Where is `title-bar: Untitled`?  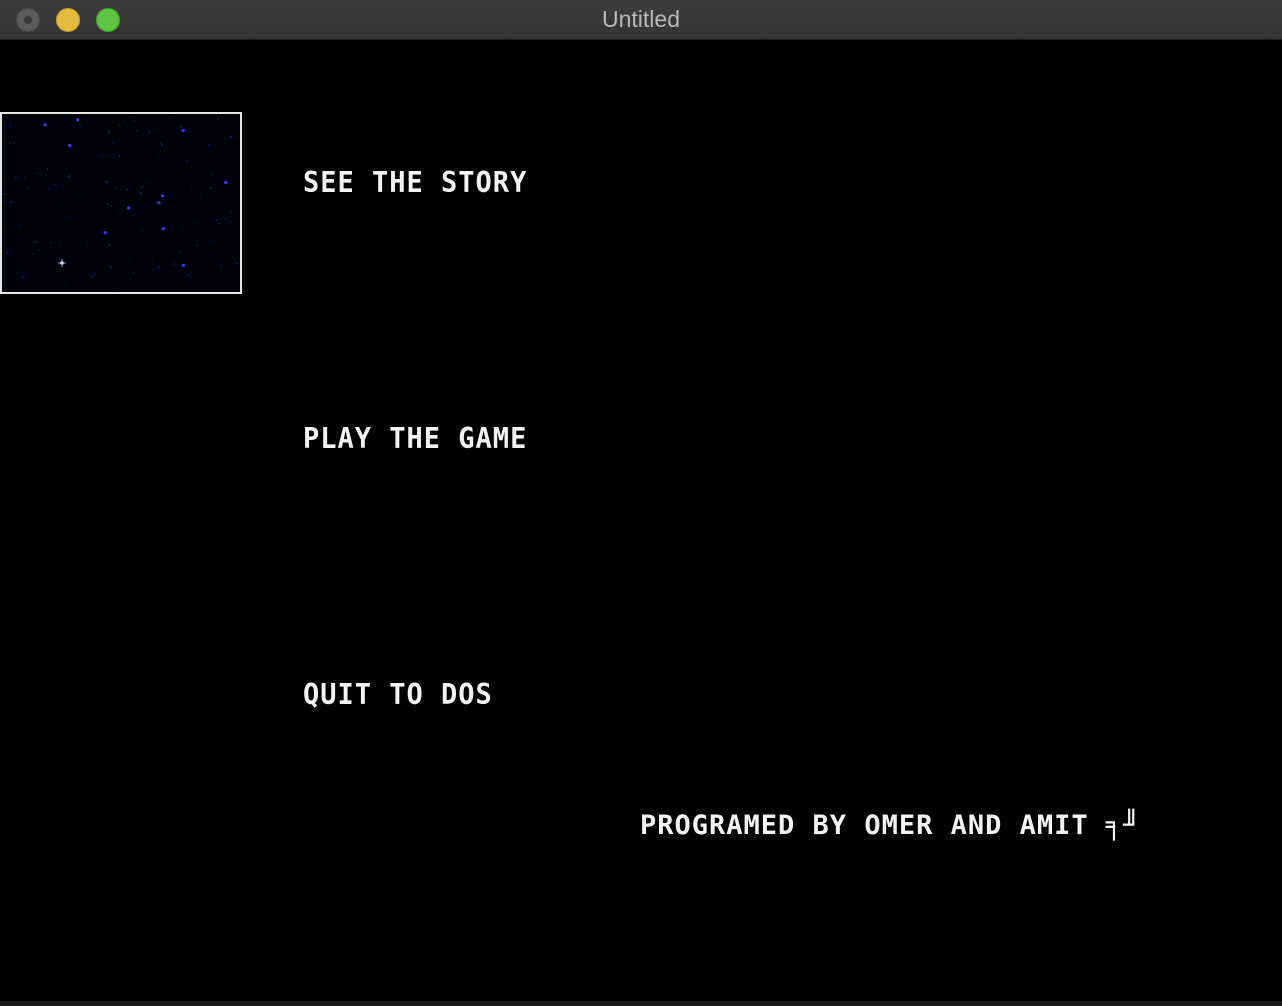 title-bar: Untitled is located at coordinates (641, 20).